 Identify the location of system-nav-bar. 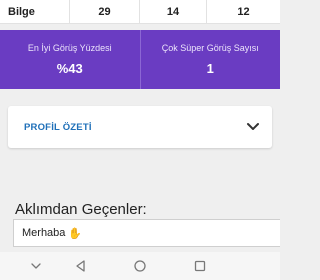
(140, 266).